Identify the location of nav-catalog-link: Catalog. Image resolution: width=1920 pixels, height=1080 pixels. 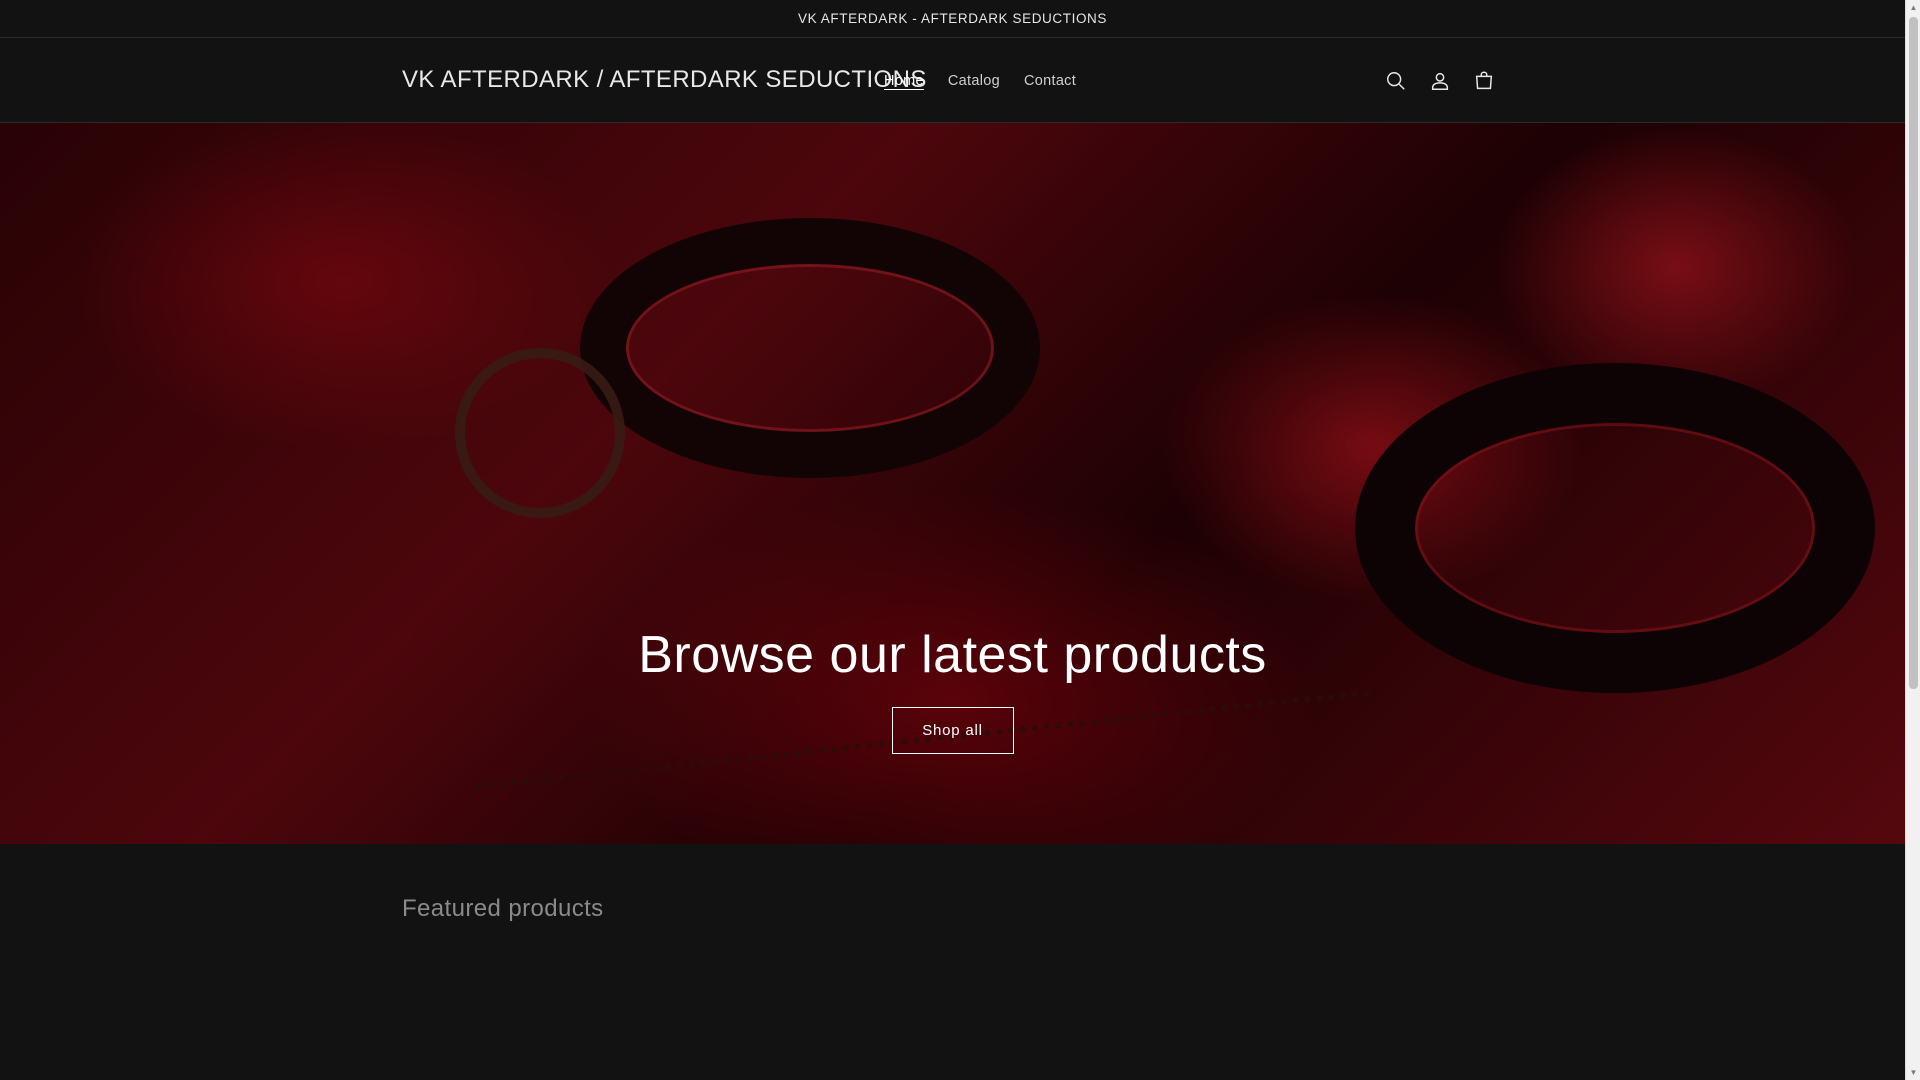
(974, 81).